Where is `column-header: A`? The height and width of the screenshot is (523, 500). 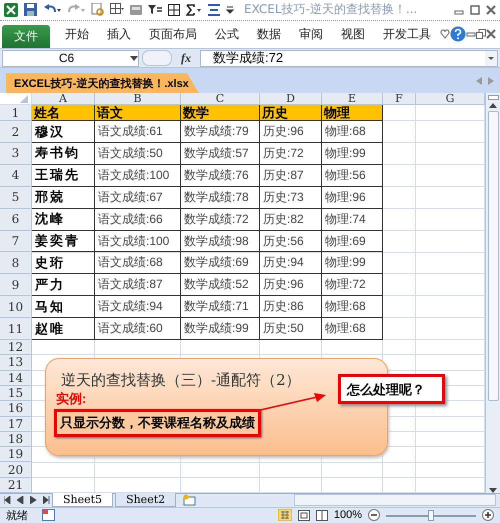
column-header: A is located at coordinates (63, 99).